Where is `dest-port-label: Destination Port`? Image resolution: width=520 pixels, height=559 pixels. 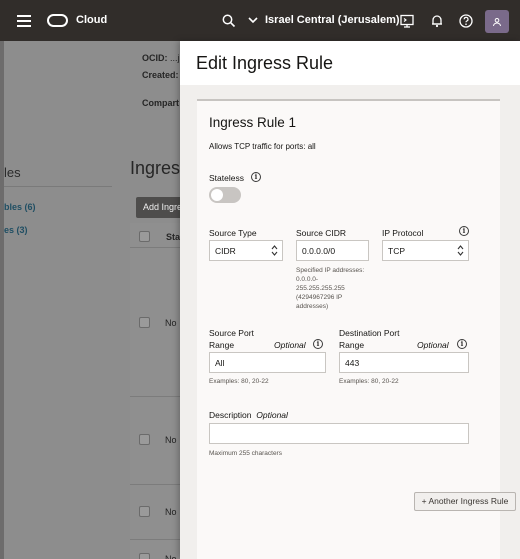 dest-port-label: Destination Port is located at coordinates (369, 333).